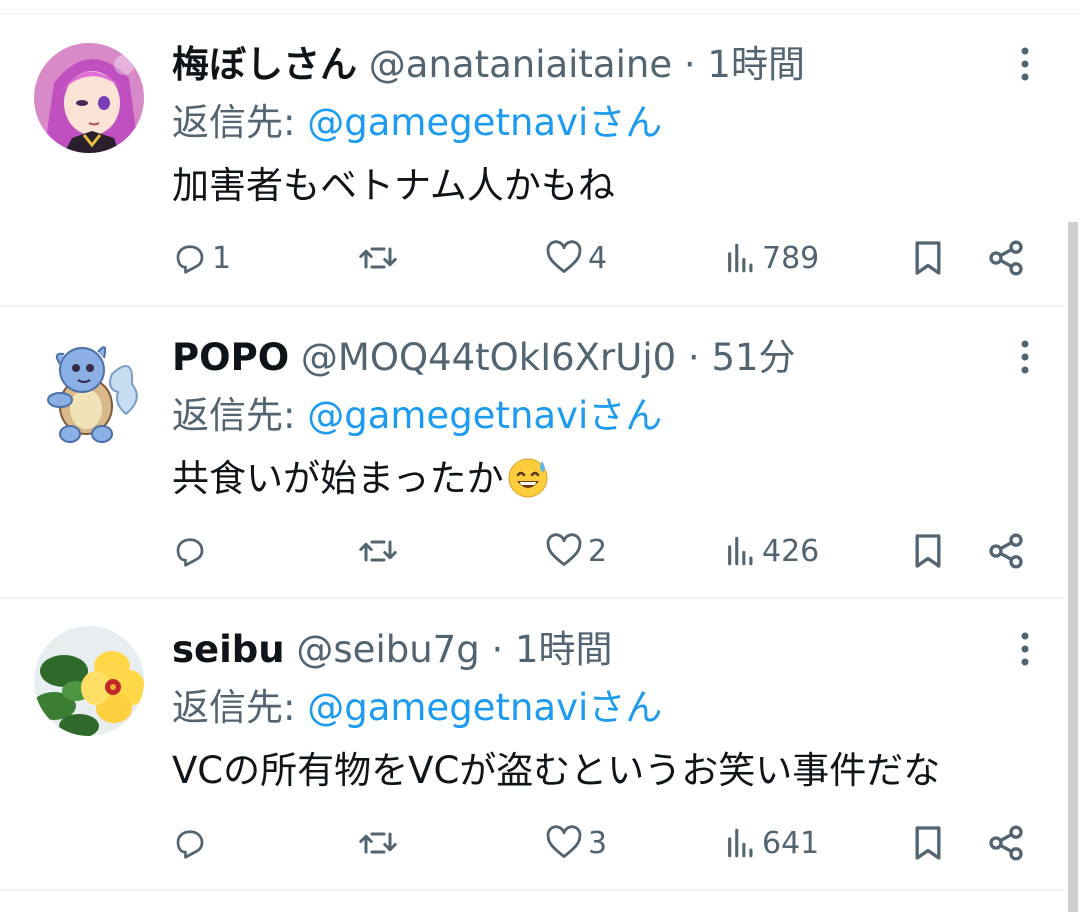 The width and height of the screenshot is (1080, 912). What do you see at coordinates (533, 258) in the screenshot?
I see `action-bar: 1 4 789` at bounding box center [533, 258].